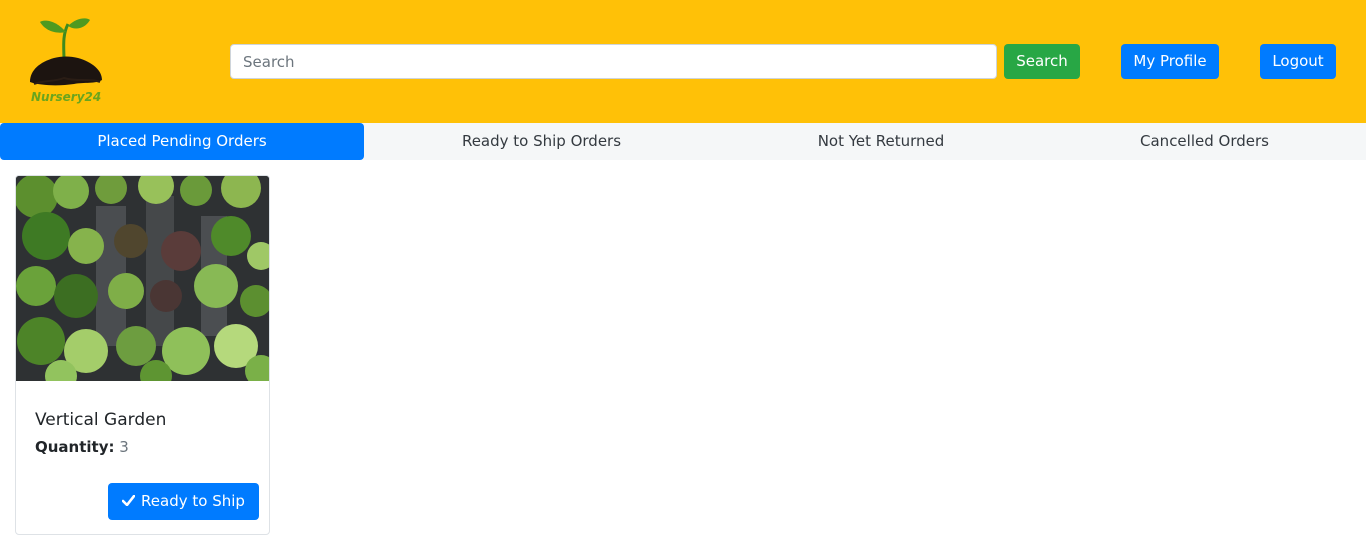  Describe the element at coordinates (193, 501) in the screenshot. I see `ready-to-ship-label: Ready to Ship` at that location.